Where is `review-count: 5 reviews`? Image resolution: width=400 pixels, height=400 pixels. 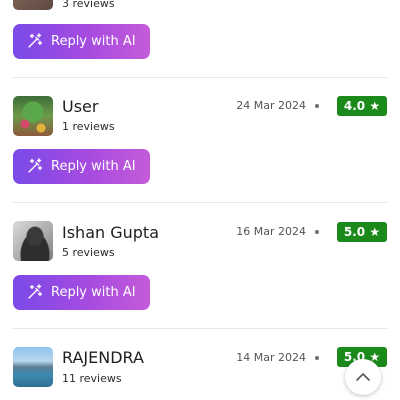 review-count: 5 reviews is located at coordinates (88, 252).